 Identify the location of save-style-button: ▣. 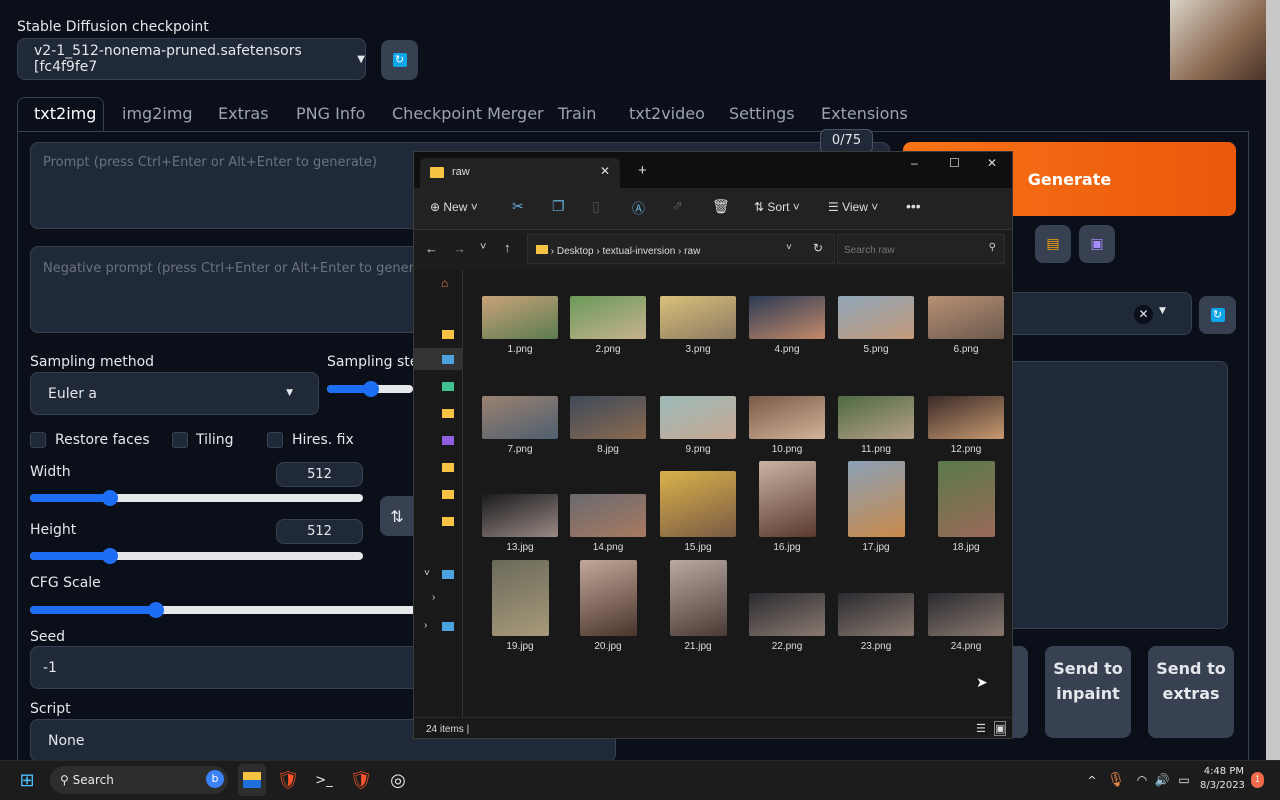
(1097, 244).